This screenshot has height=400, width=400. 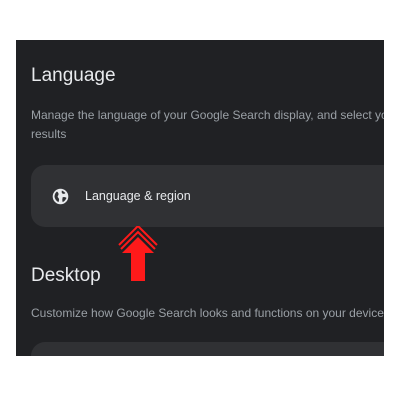 I want to click on desktop-section-title: Desktop, so click(x=66, y=275).